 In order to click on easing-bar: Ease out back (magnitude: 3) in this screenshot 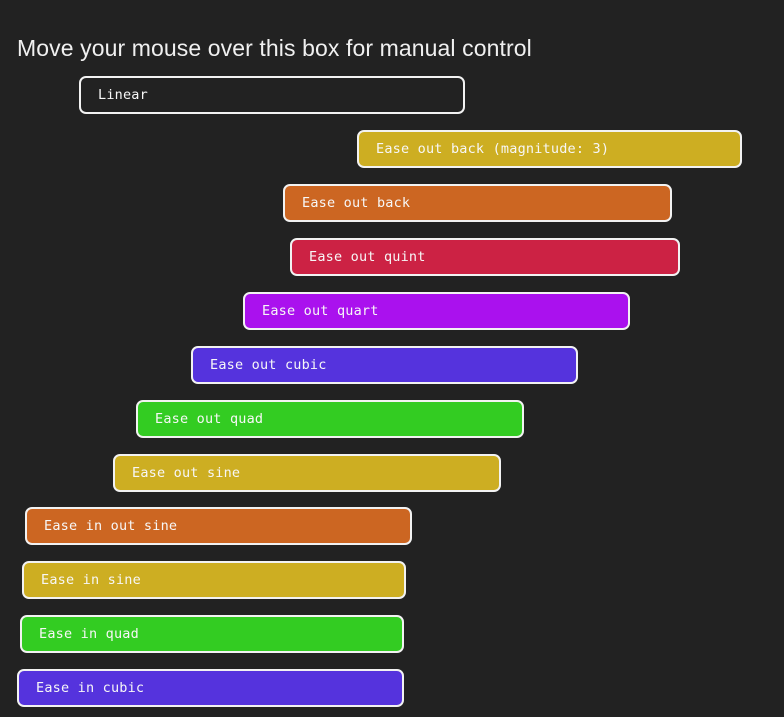, I will do `click(549, 149)`.